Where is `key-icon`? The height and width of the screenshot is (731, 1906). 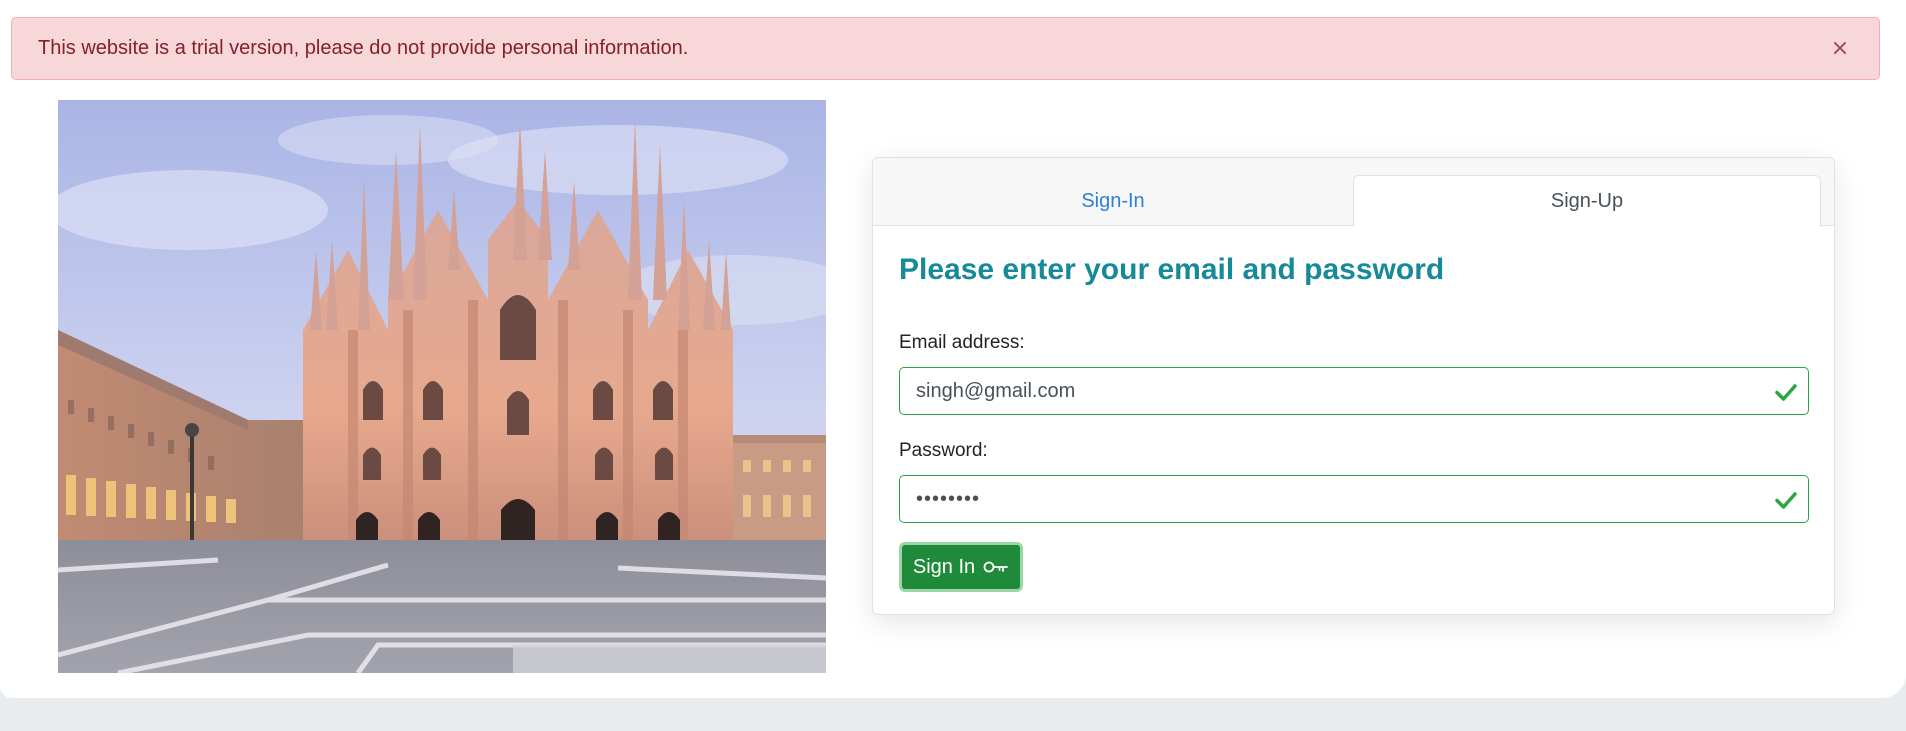
key-icon is located at coordinates (996, 567).